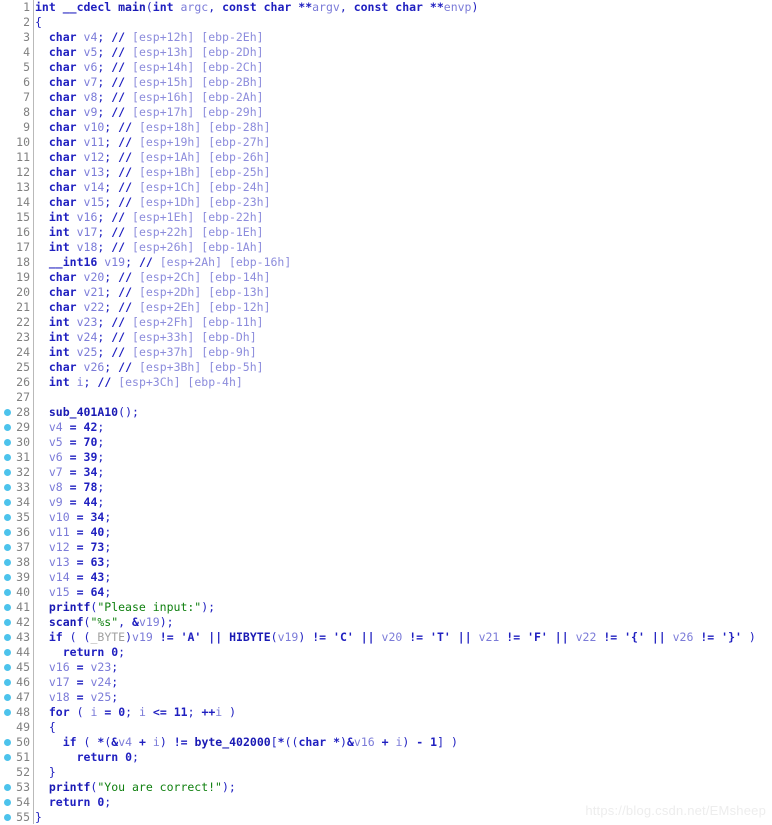 The height and width of the screenshot is (825, 772). Describe the element at coordinates (386, 442) in the screenshot. I see `code-line: 30 v5 = 70;` at that location.